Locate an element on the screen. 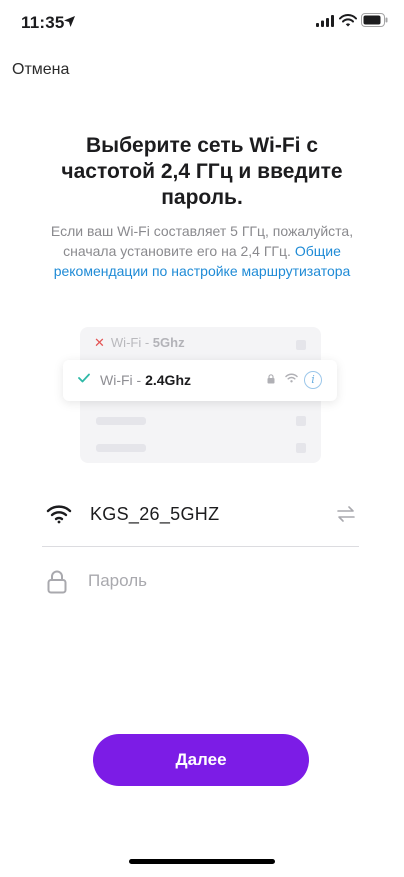 Image resolution: width=404 pixels, height=877 pixels. cross-icon: ✕ is located at coordinates (99, 342).